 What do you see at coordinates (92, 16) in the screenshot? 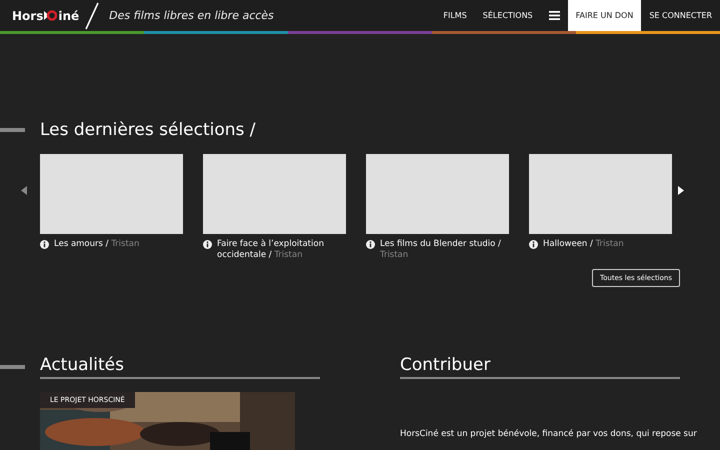
I see `slash-divider` at bounding box center [92, 16].